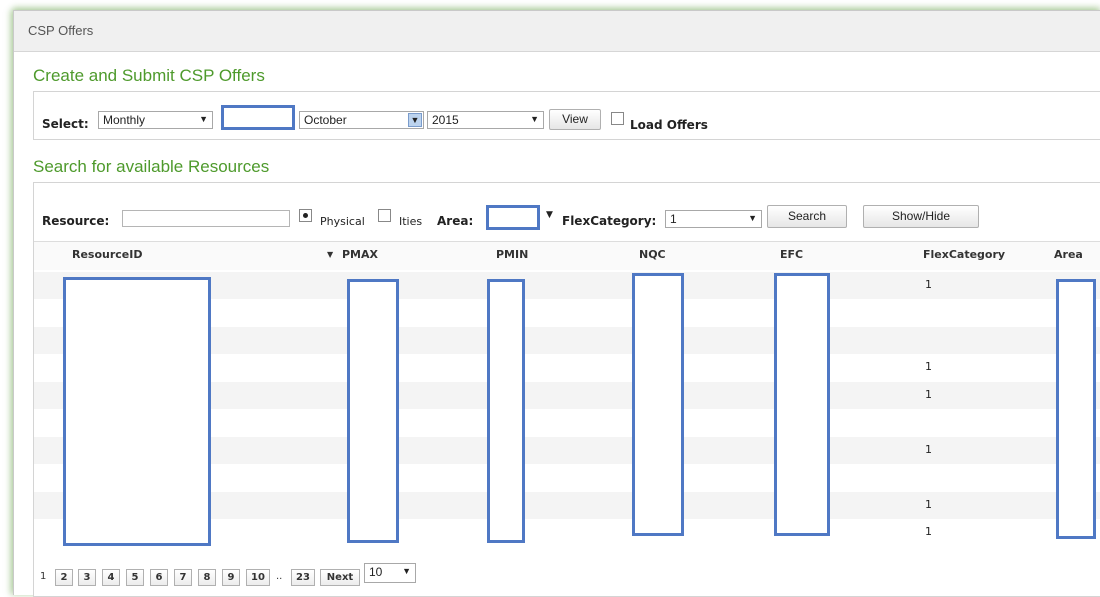 Image resolution: width=1100 pixels, height=597 pixels. Describe the element at coordinates (373, 411) in the screenshot. I see `redacted-pmax-column` at that location.